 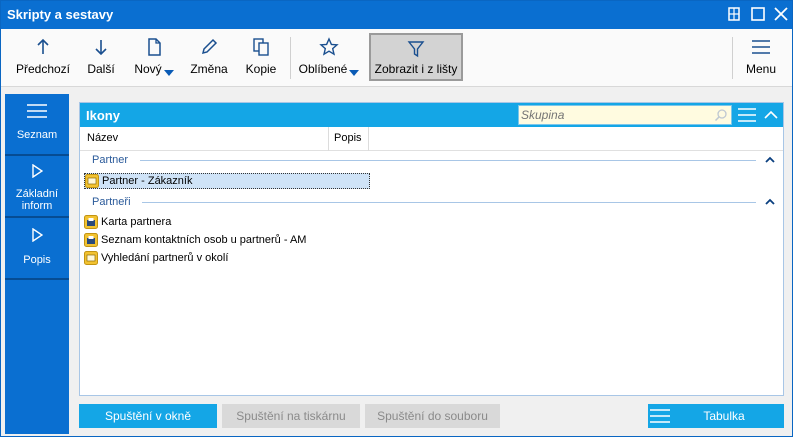 What do you see at coordinates (43, 57) in the screenshot?
I see `previous-button: Předchozí` at bounding box center [43, 57].